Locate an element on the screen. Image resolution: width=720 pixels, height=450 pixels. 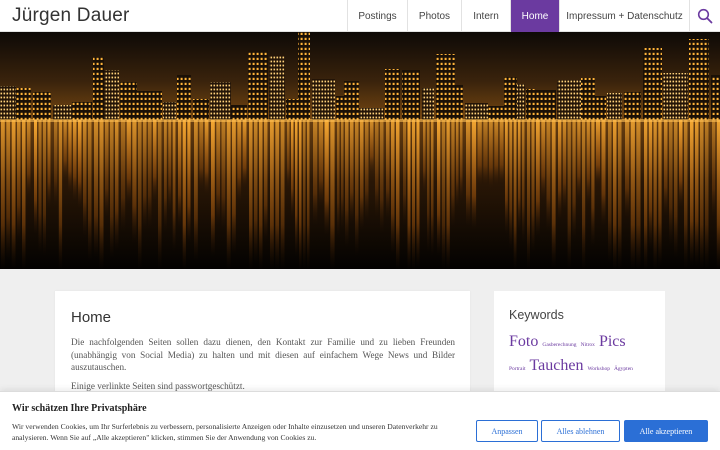
page-title: Home is located at coordinates (91, 317).